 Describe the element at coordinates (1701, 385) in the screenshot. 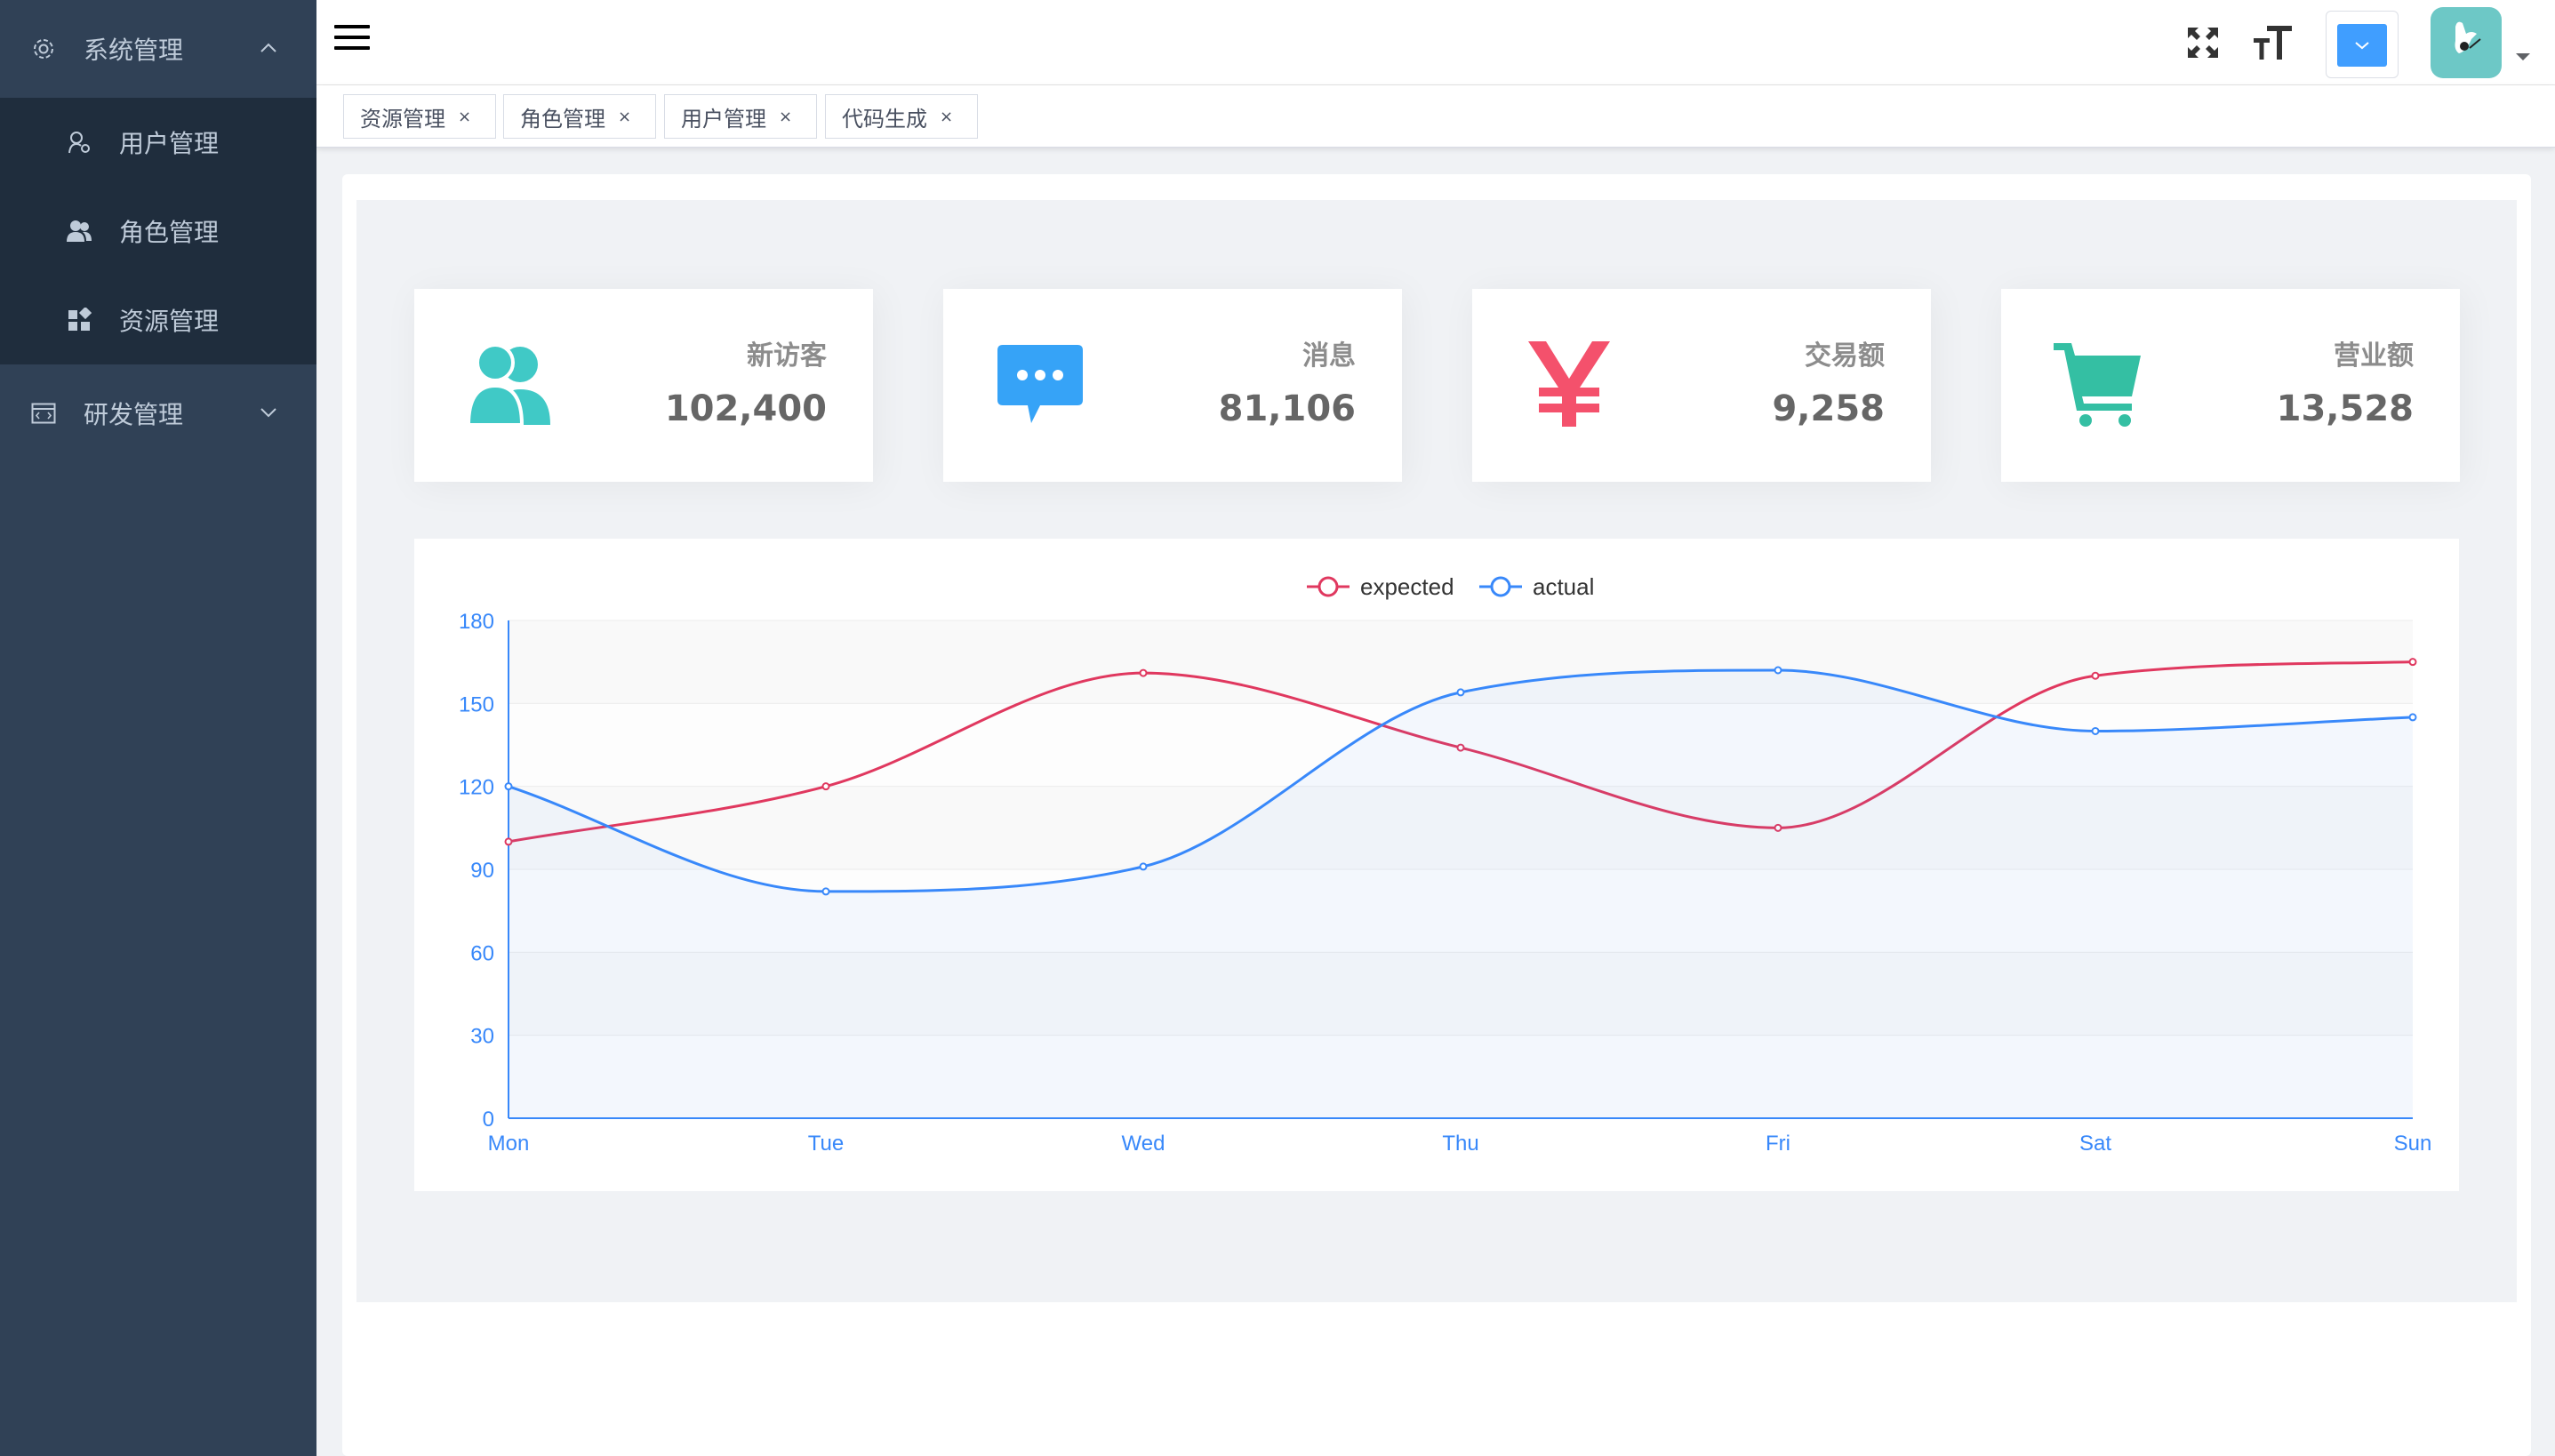

I see `card-transactions: 交易额 9,258` at that location.